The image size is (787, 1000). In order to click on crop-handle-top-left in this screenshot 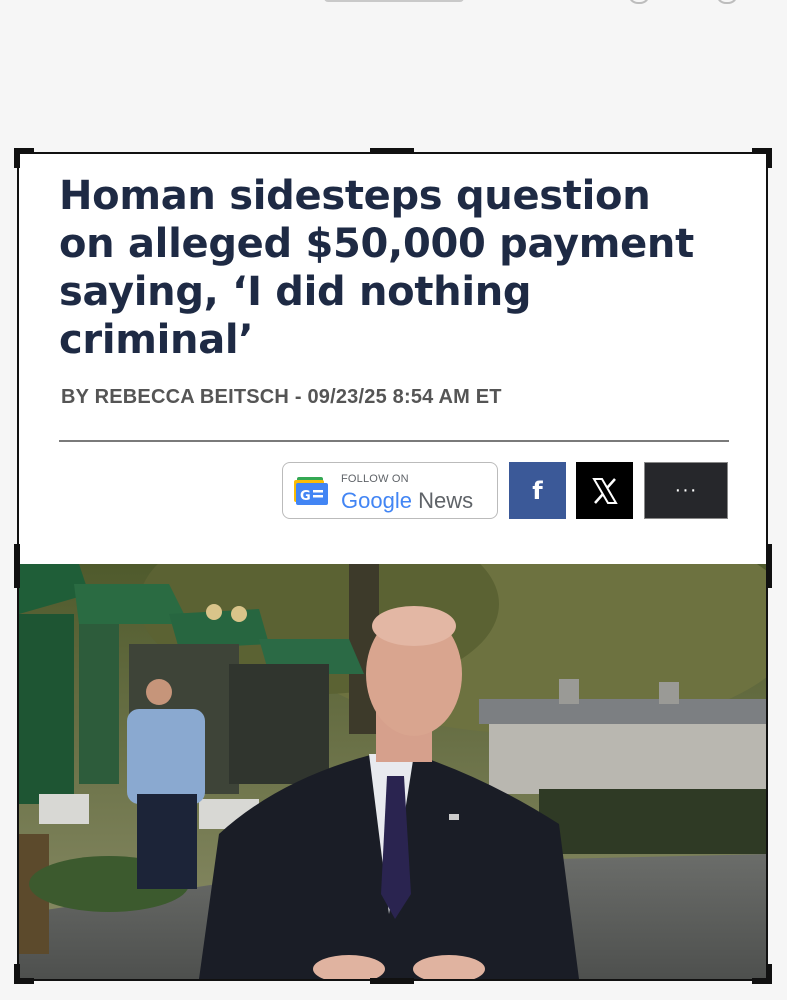, I will do `click(17, 158)`.